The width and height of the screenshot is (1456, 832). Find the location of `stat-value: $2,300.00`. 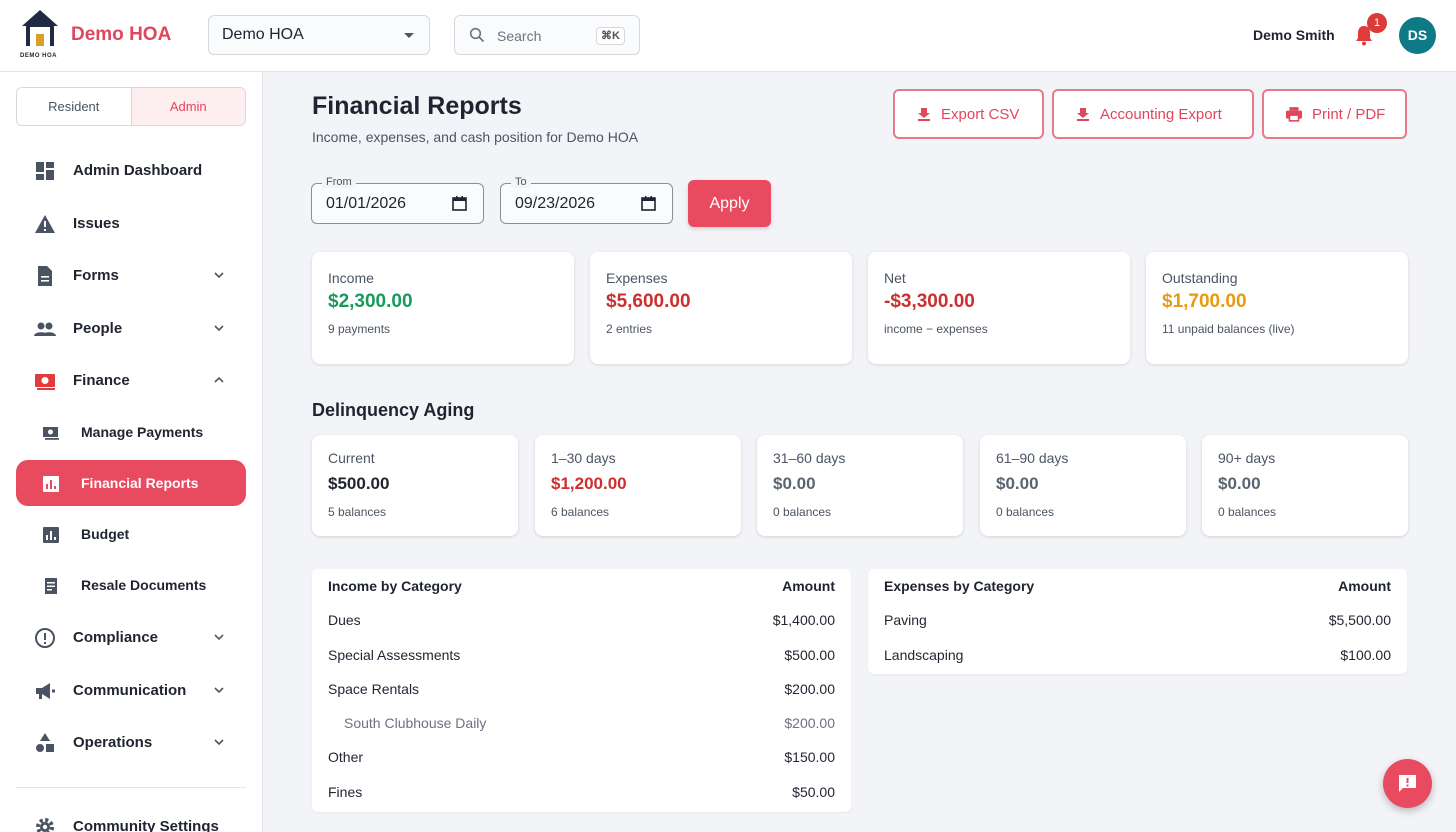

stat-value: $2,300.00 is located at coordinates (370, 301).